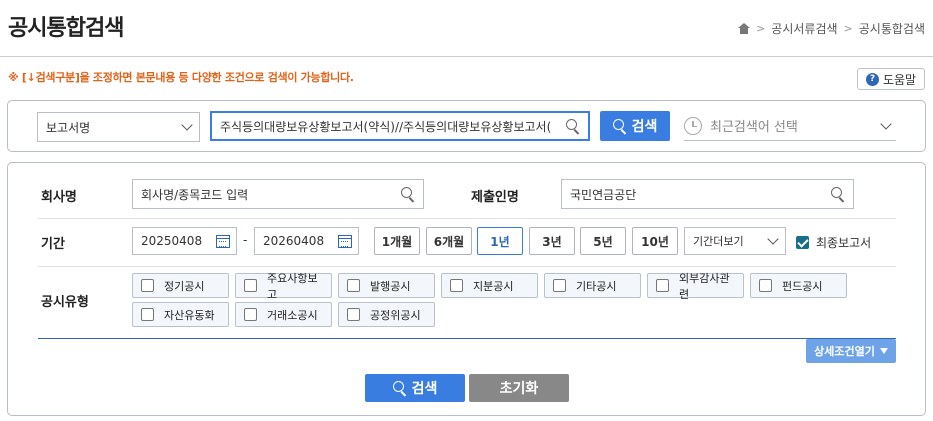 Image resolution: width=933 pixels, height=421 pixels. I want to click on type-label-text: 주요사항보고, so click(292, 286).